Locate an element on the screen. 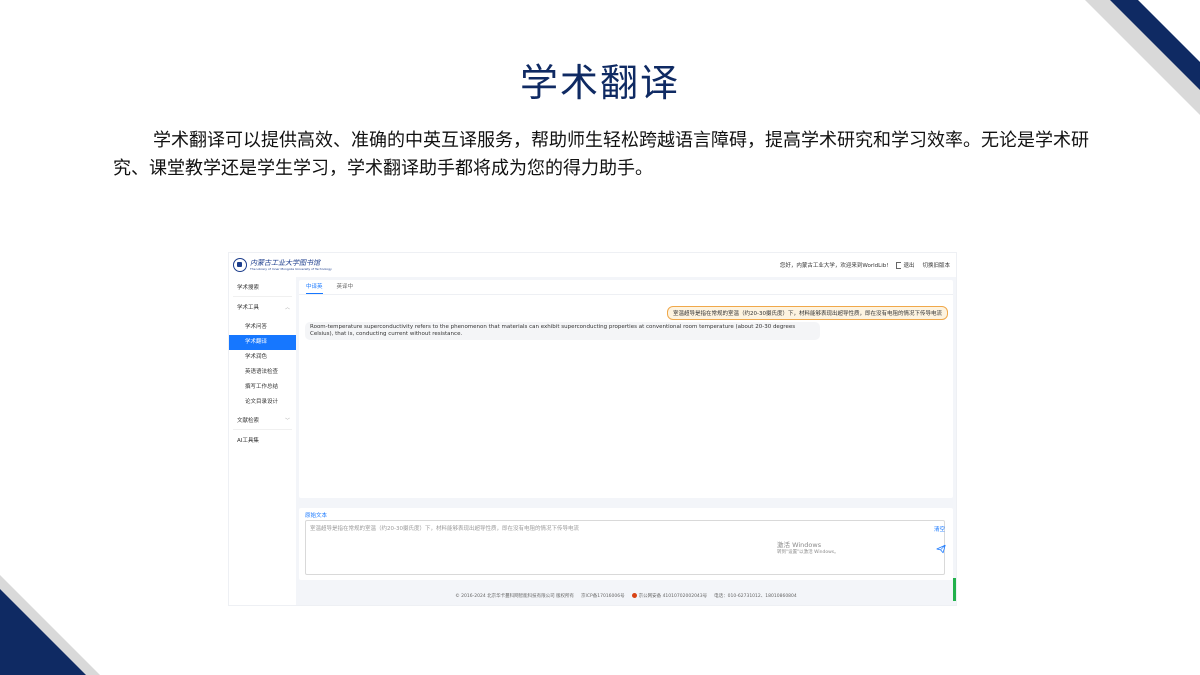  library-emblem-icon is located at coordinates (240, 265).